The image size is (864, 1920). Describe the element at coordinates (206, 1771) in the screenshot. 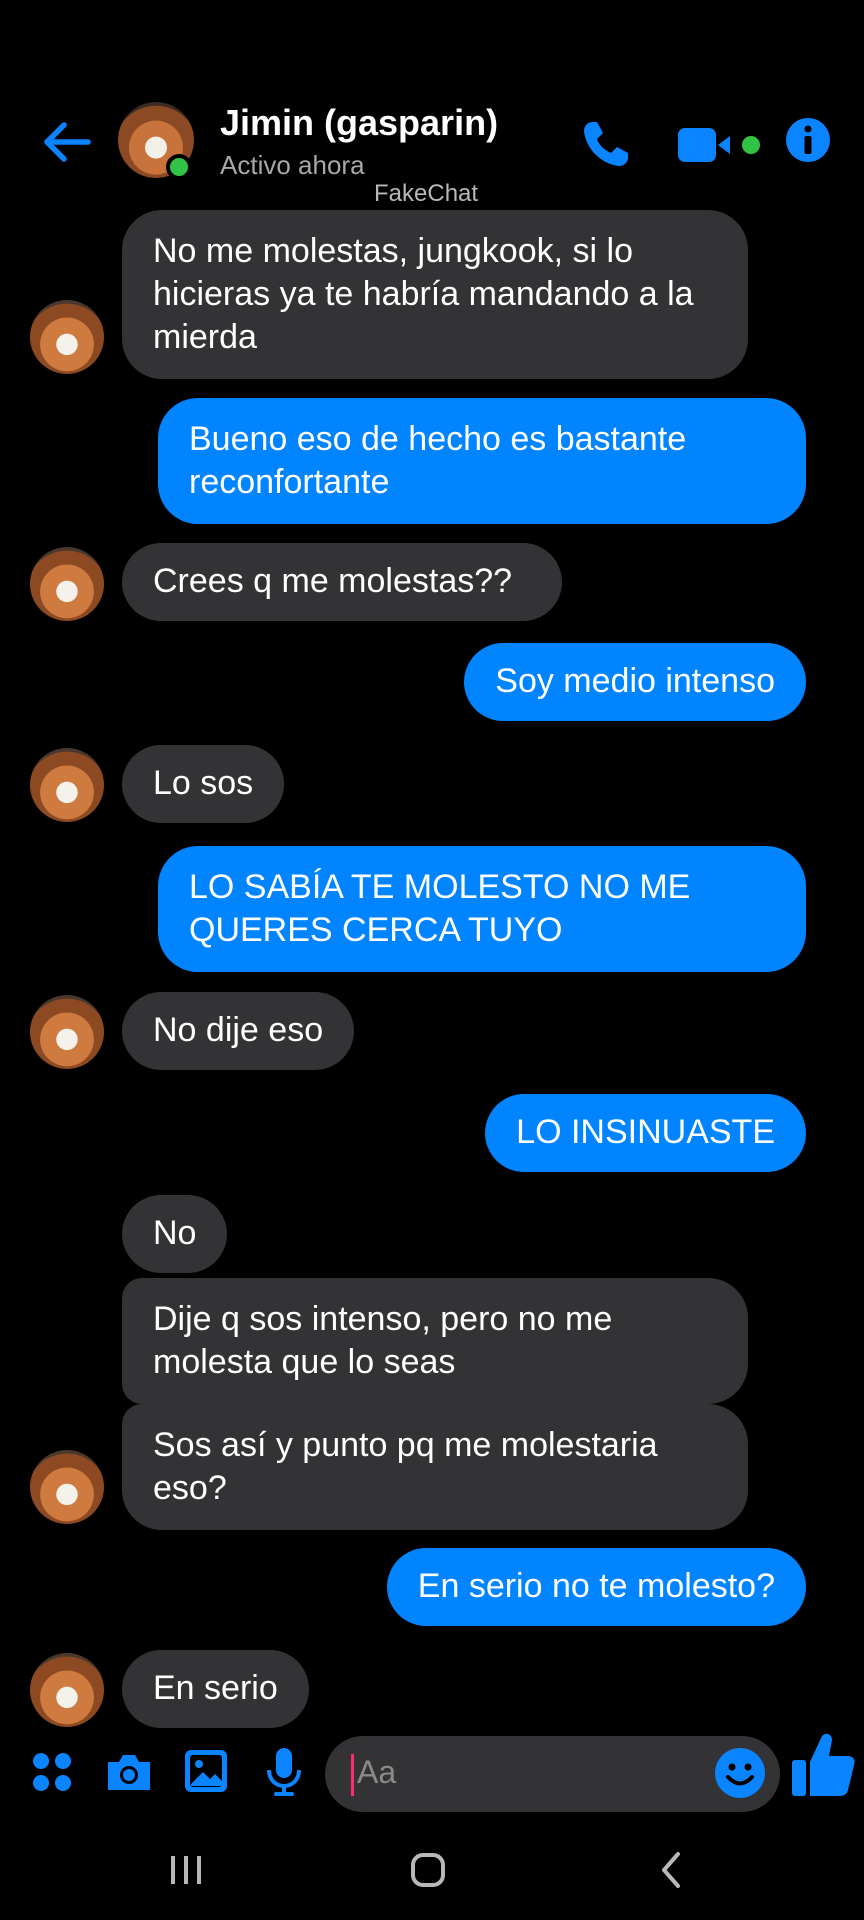

I see `gallery-icon` at that location.